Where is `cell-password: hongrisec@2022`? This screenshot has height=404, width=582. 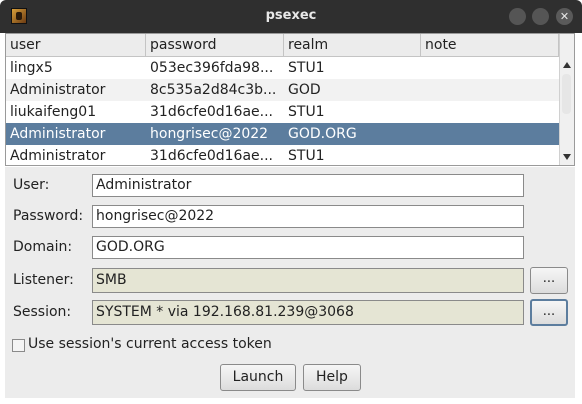
cell-password: hongrisec@2022 is located at coordinates (209, 134).